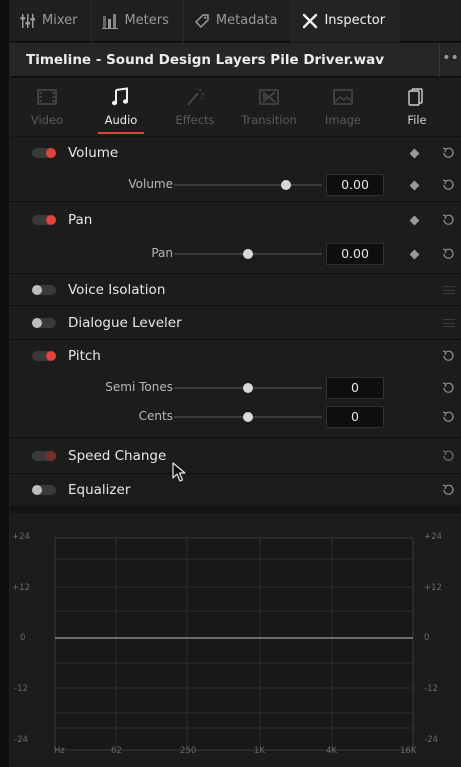 This screenshot has width=461, height=767. Describe the element at coordinates (195, 97) in the screenshot. I see `effects-wand-icon` at that location.